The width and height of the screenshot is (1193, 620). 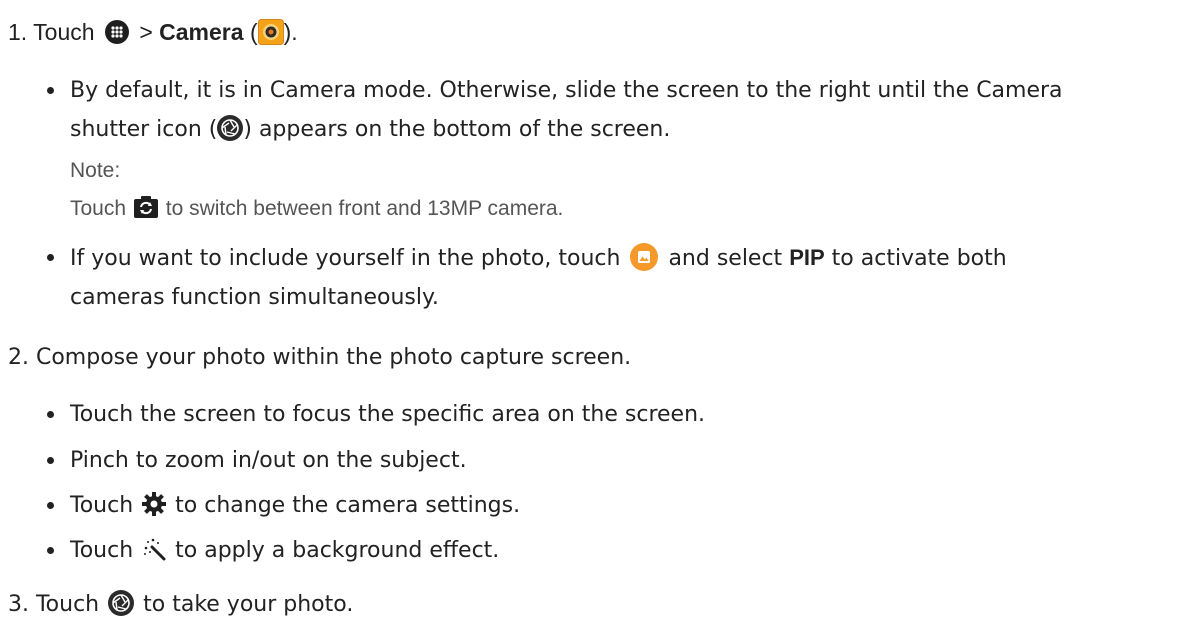 What do you see at coordinates (337, 550) in the screenshot?
I see `bullet-effect-post: to apply a background effect.` at bounding box center [337, 550].